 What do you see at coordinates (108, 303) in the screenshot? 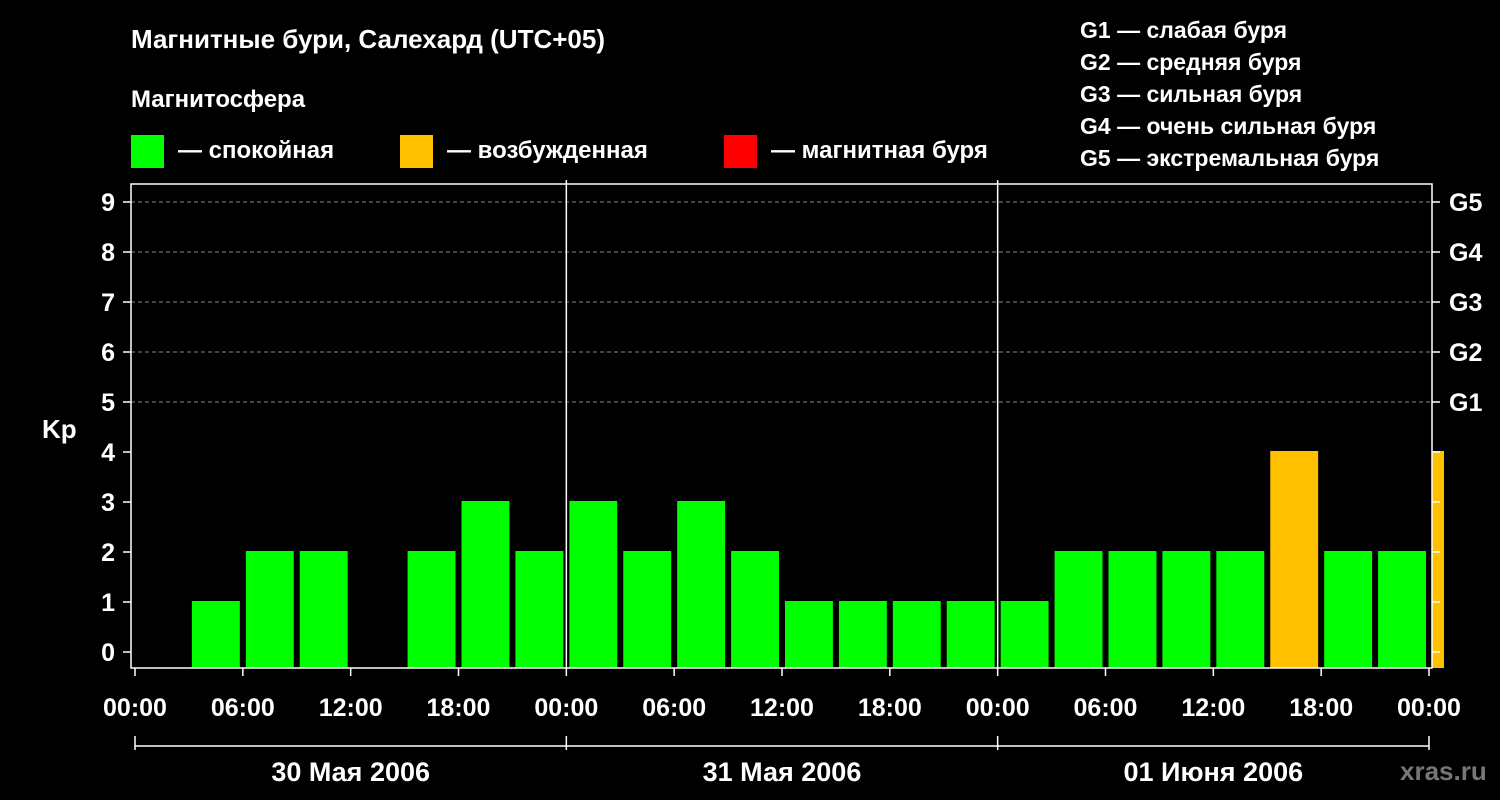
I see `y-tick-label: 7` at bounding box center [108, 303].